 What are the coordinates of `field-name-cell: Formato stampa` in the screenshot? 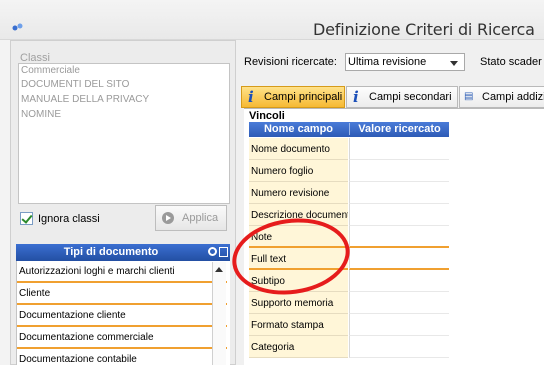 It's located at (298, 325).